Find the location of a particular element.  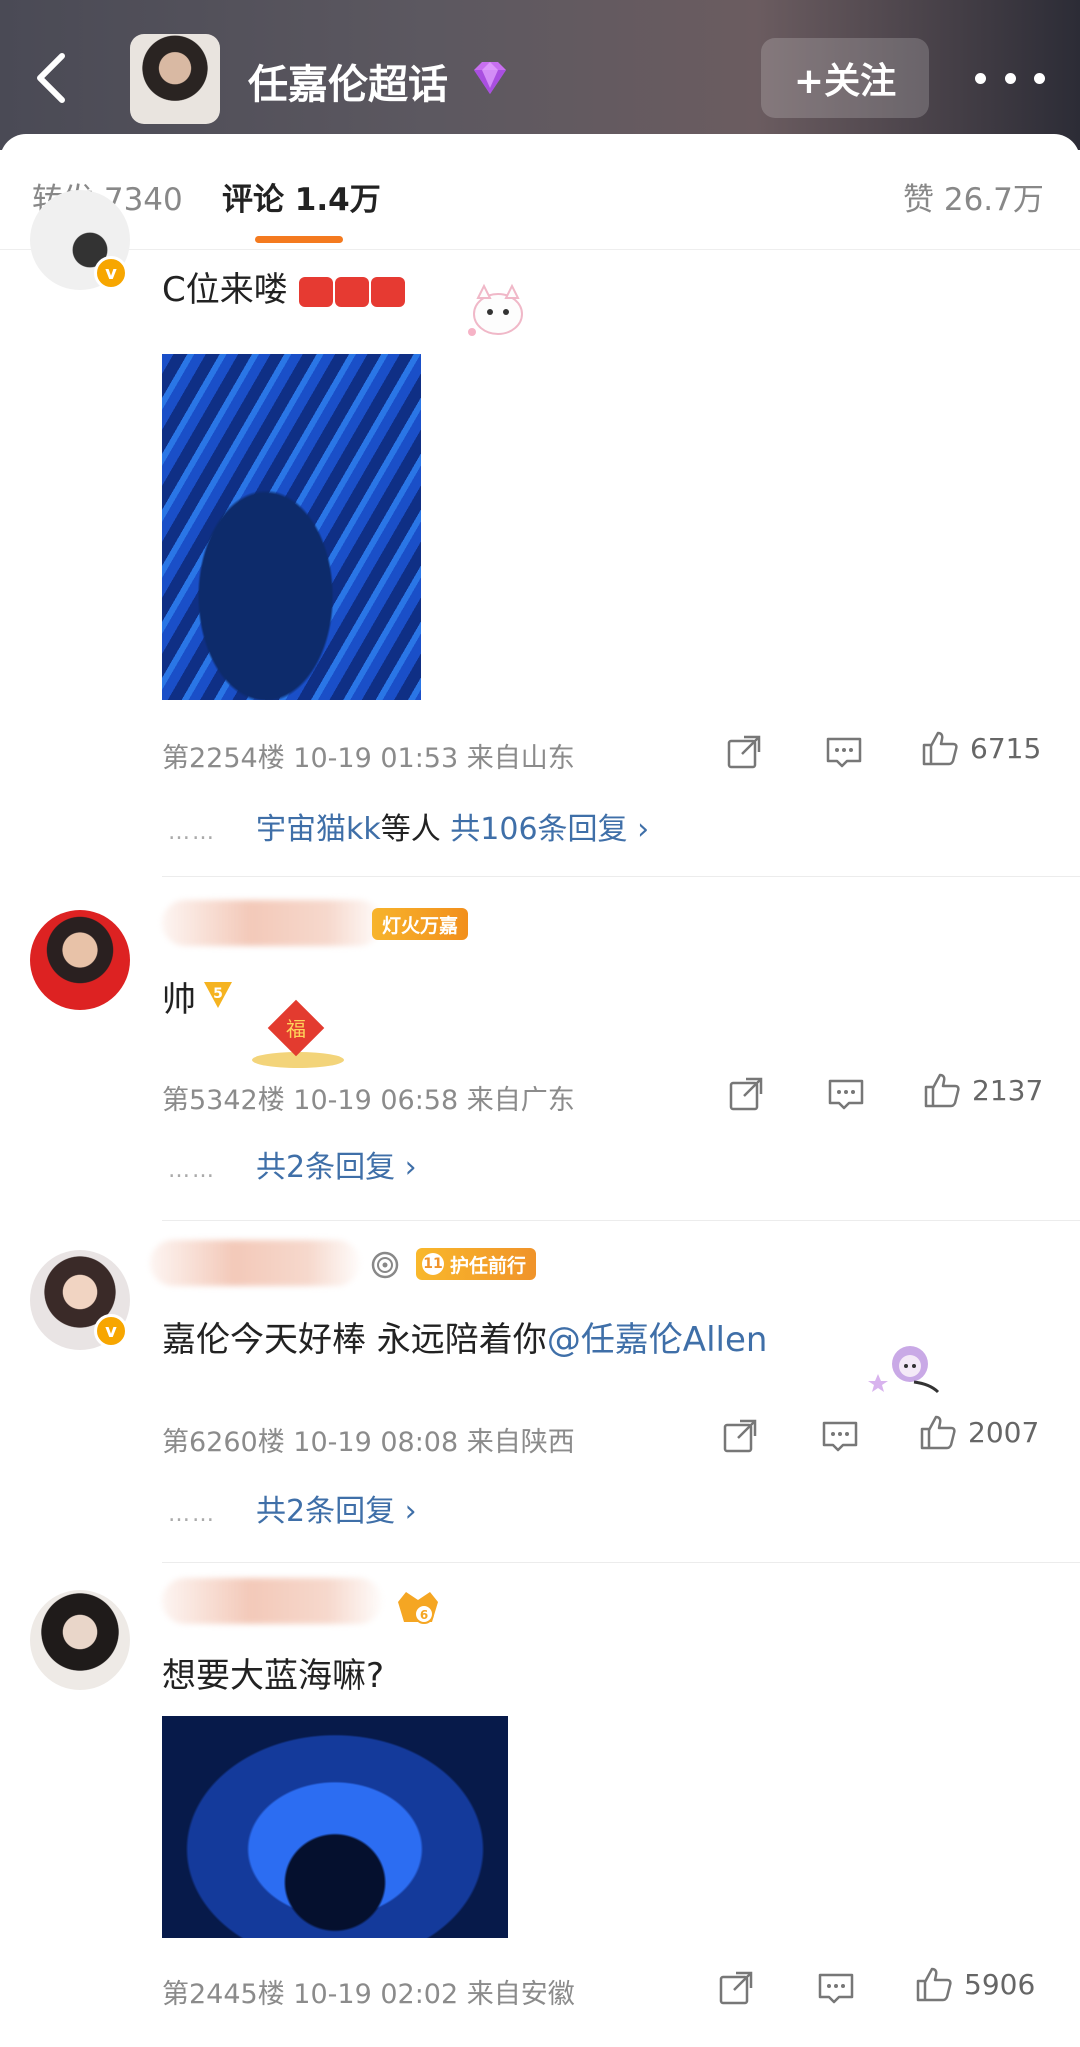

replies-summary: …… 宇宙猫kk等人 共106条回复 › is located at coordinates (408, 826).